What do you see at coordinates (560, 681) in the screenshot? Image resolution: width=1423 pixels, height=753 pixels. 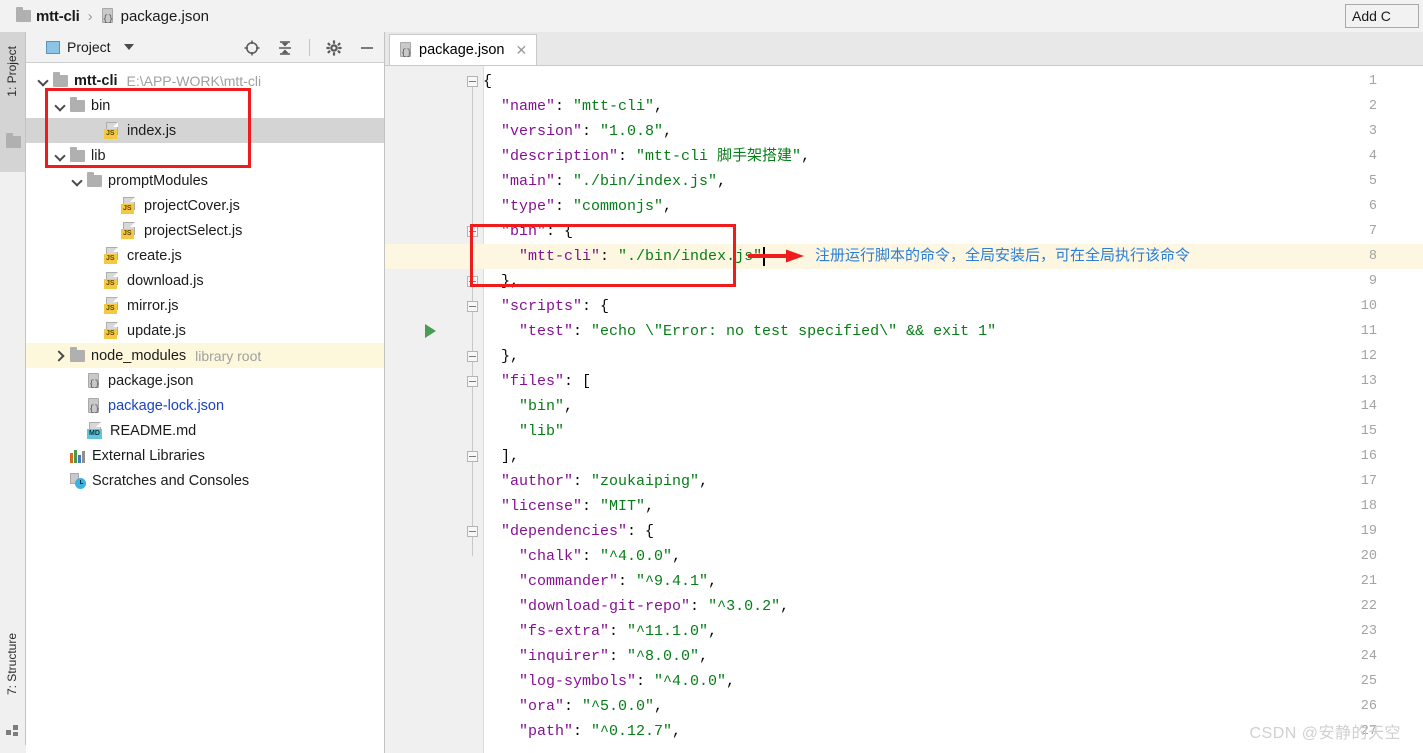 I see `code-token: "log-symbols"` at bounding box center [560, 681].